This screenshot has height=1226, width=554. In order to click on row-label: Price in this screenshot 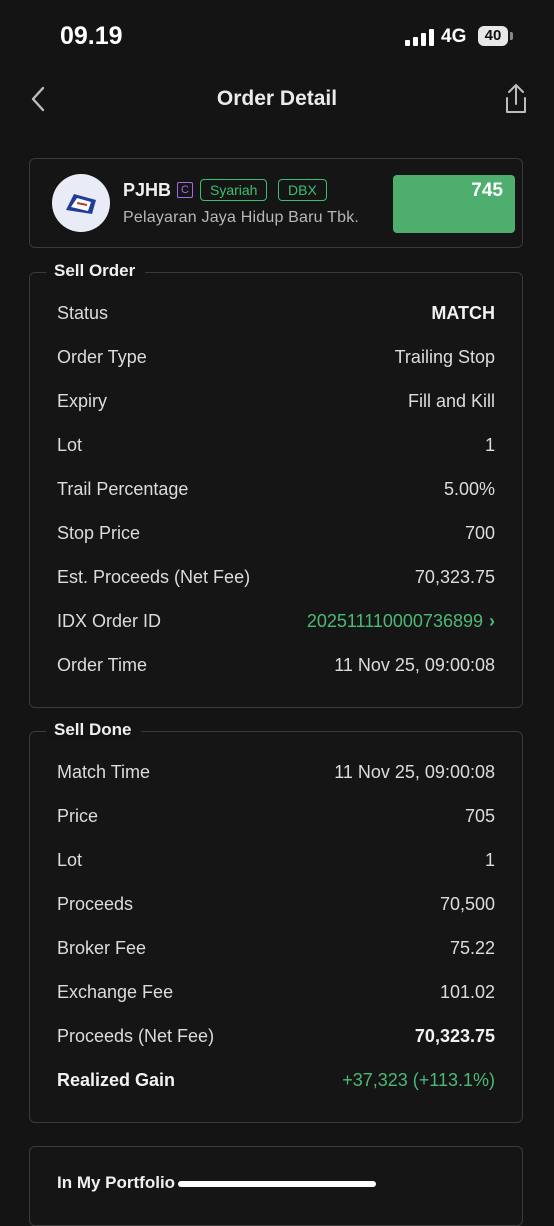, I will do `click(78, 816)`.